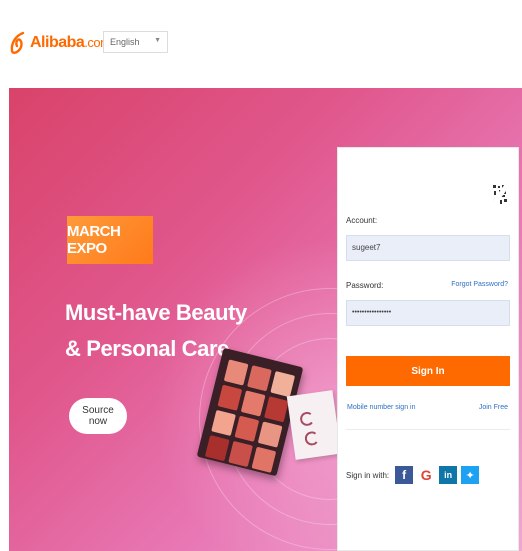 This screenshot has height=551, width=522. Describe the element at coordinates (110, 240) in the screenshot. I see `march-expo-badge: MARCH EXPO` at that location.